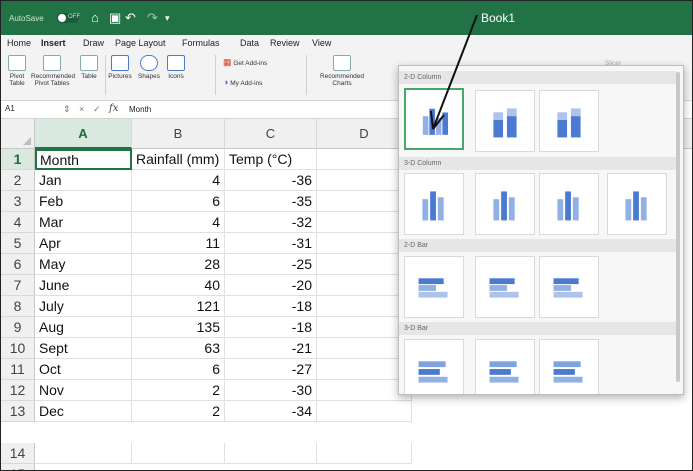 Image resolution: width=693 pixels, height=471 pixels. What do you see at coordinates (83, 243) in the screenshot?
I see `table-cell: Apr` at bounding box center [83, 243].